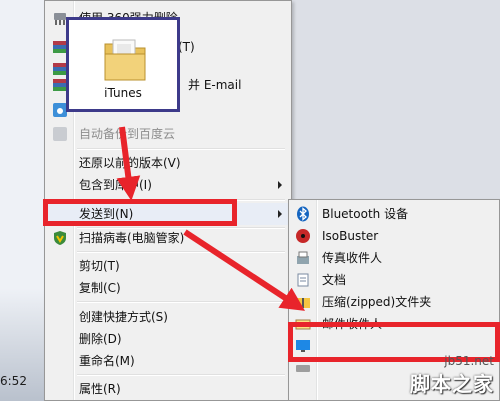  Describe the element at coordinates (303, 236) in the screenshot. I see `isobuster-icon` at that location.